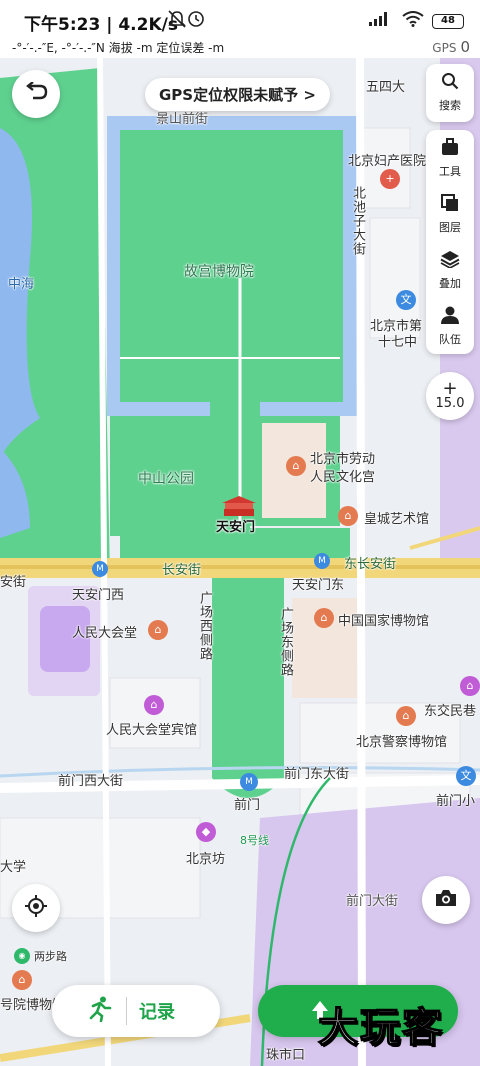 This screenshot has height=1066, width=480. What do you see at coordinates (98, 595) in the screenshot?
I see `map-label: 天安门西` at bounding box center [98, 595].